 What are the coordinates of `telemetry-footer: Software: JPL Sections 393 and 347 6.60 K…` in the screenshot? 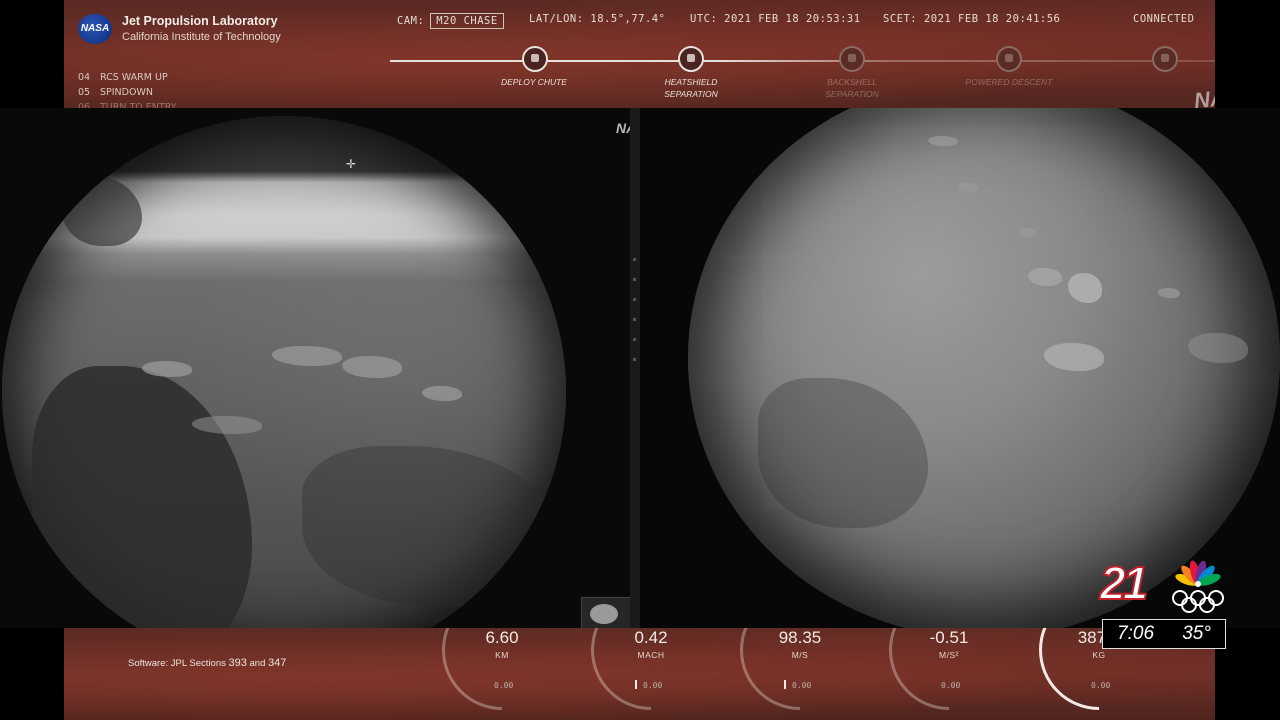 It's located at (639, 674).